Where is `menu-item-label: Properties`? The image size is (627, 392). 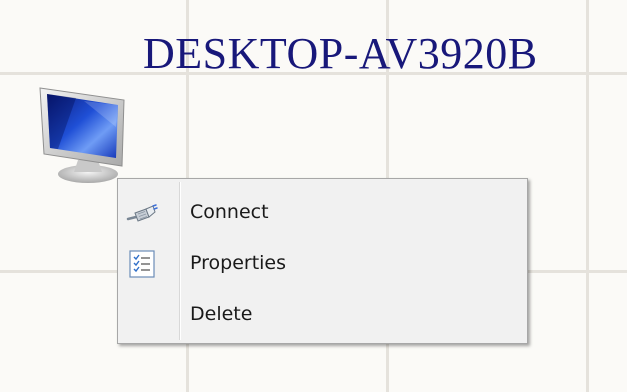
menu-item-label: Properties is located at coordinates (238, 263).